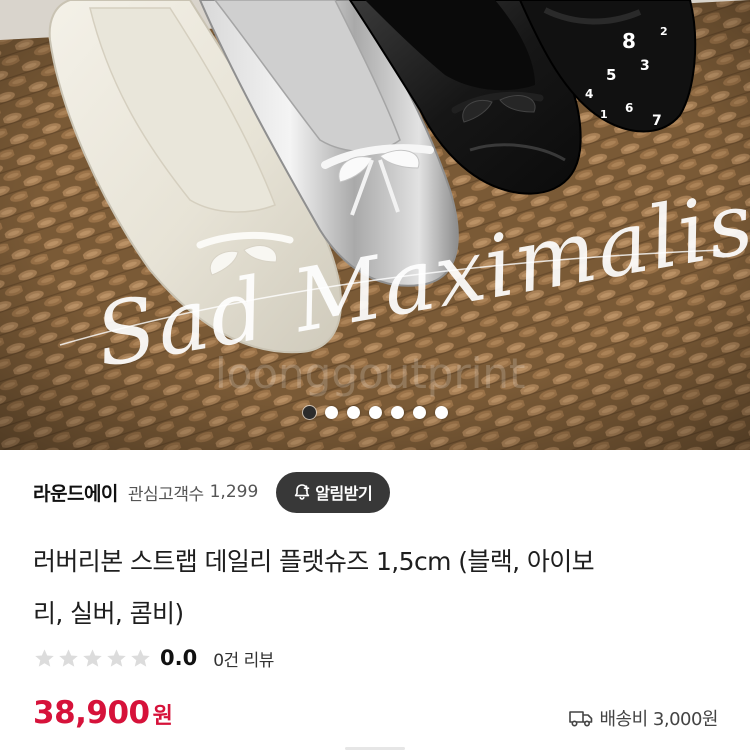 The height and width of the screenshot is (750, 750). Describe the element at coordinates (344, 493) in the screenshot. I see `notify-button-label: 알림받기` at that location.